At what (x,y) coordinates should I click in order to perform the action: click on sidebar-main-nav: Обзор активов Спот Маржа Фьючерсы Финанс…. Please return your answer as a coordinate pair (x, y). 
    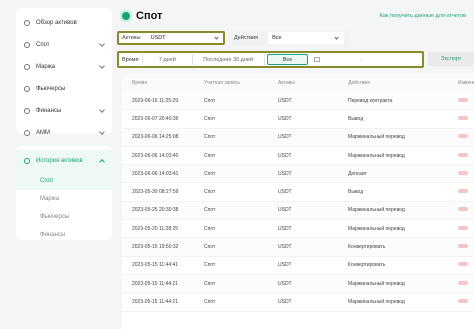
    Looking at the image, I should click on (64, 72).